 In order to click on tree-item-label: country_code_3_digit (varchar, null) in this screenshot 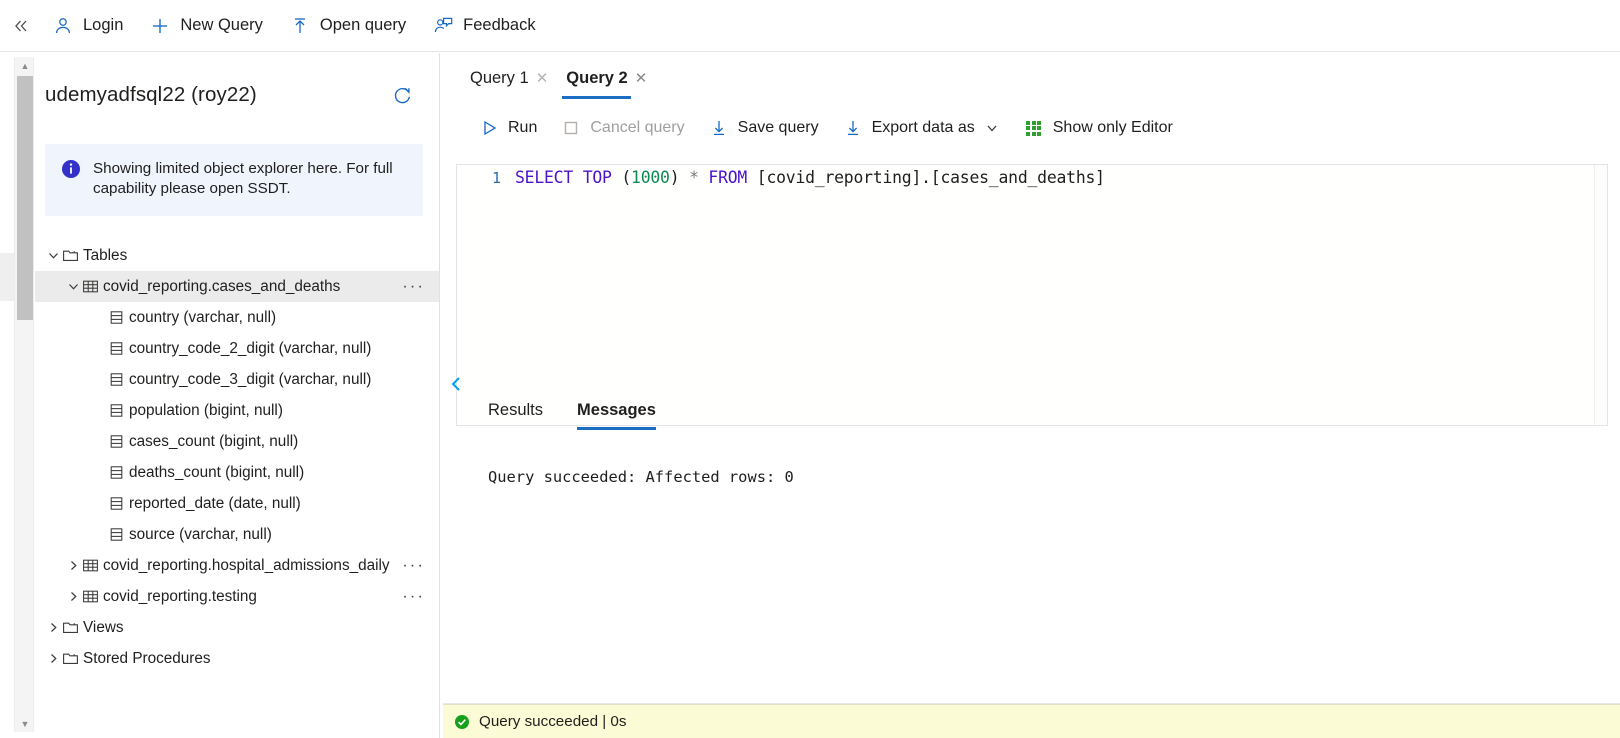, I will do `click(250, 379)`.